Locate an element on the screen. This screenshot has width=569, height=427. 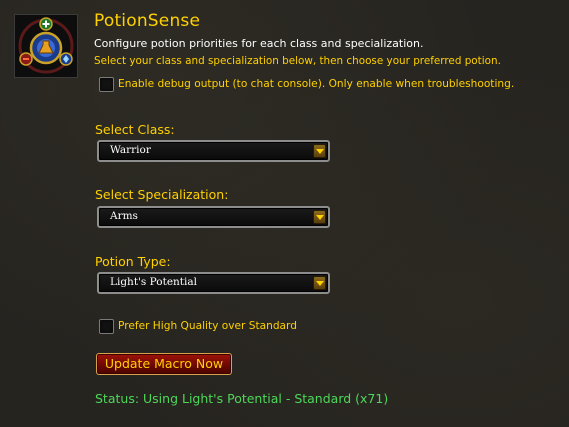
class-select-label: Select Class: is located at coordinates (135, 129).